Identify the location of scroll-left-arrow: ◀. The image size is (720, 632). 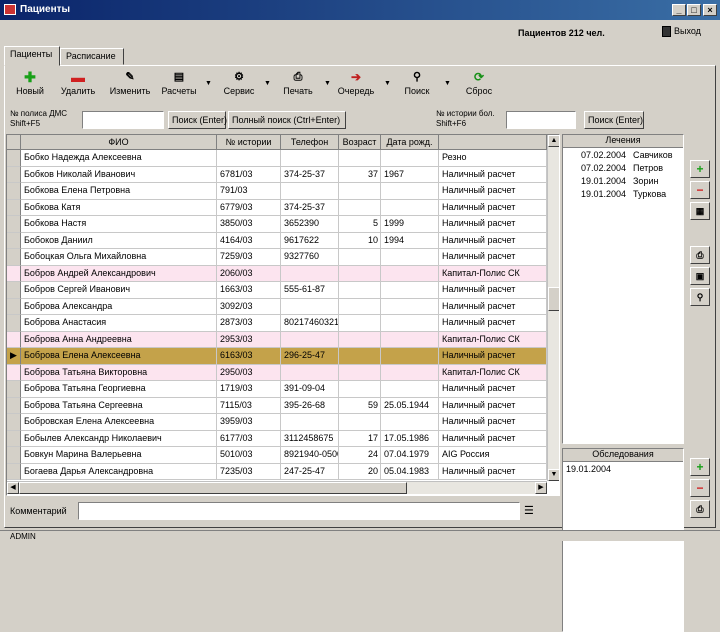
(13, 488).